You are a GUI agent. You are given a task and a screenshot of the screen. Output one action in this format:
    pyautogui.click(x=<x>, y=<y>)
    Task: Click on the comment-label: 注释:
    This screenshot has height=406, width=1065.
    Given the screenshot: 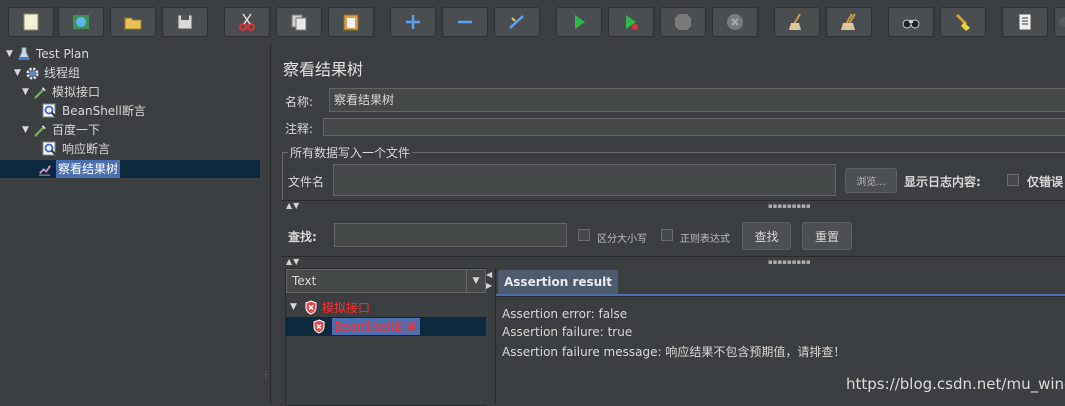 What is the action you would take?
    pyautogui.click(x=299, y=129)
    